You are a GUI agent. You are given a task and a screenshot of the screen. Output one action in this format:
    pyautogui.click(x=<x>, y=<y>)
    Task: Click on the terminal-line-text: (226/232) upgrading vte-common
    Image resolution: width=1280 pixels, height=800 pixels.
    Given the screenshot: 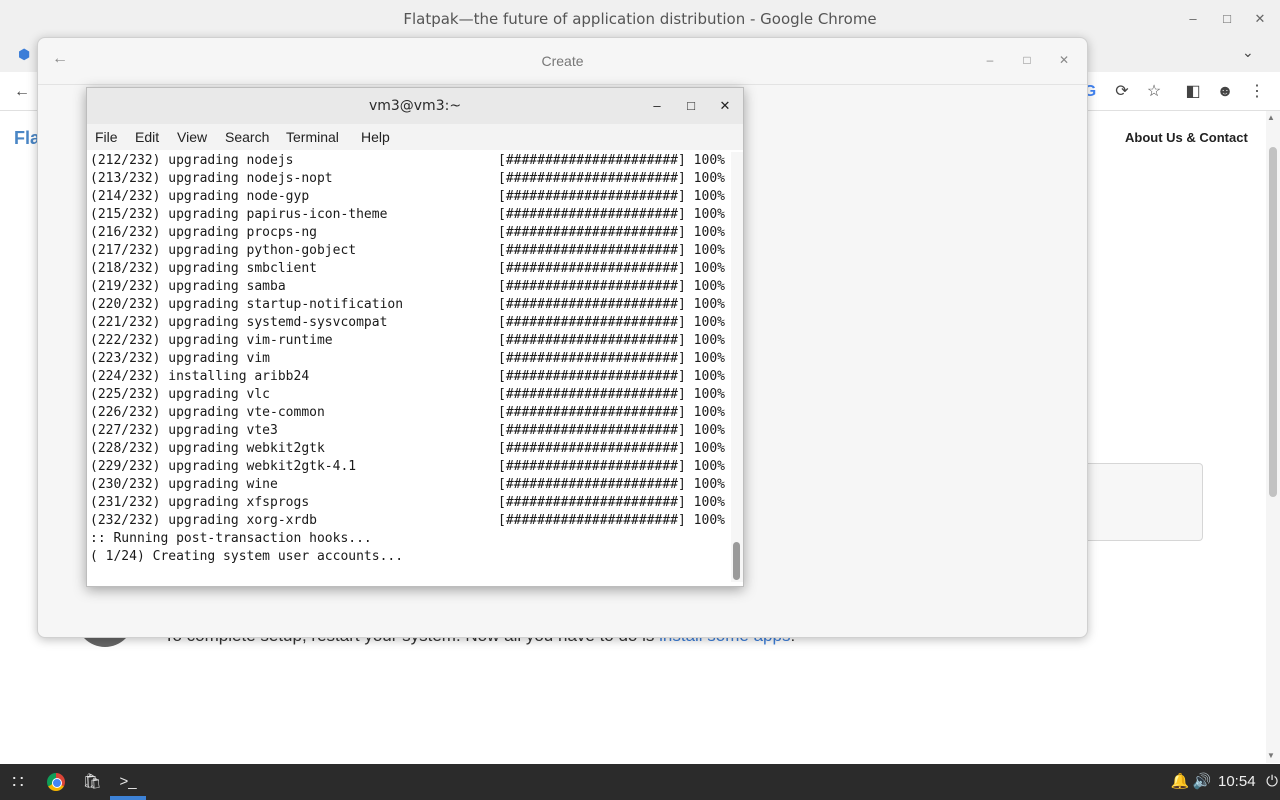 What is the action you would take?
    pyautogui.click(x=207, y=412)
    